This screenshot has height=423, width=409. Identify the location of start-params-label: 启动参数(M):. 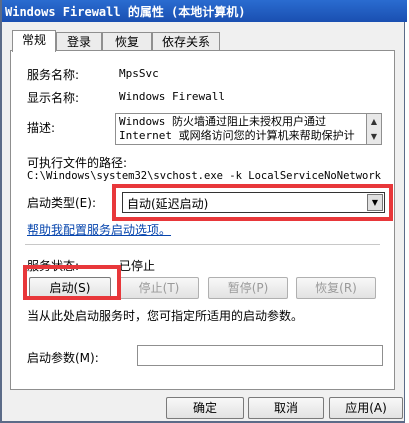
(63, 358).